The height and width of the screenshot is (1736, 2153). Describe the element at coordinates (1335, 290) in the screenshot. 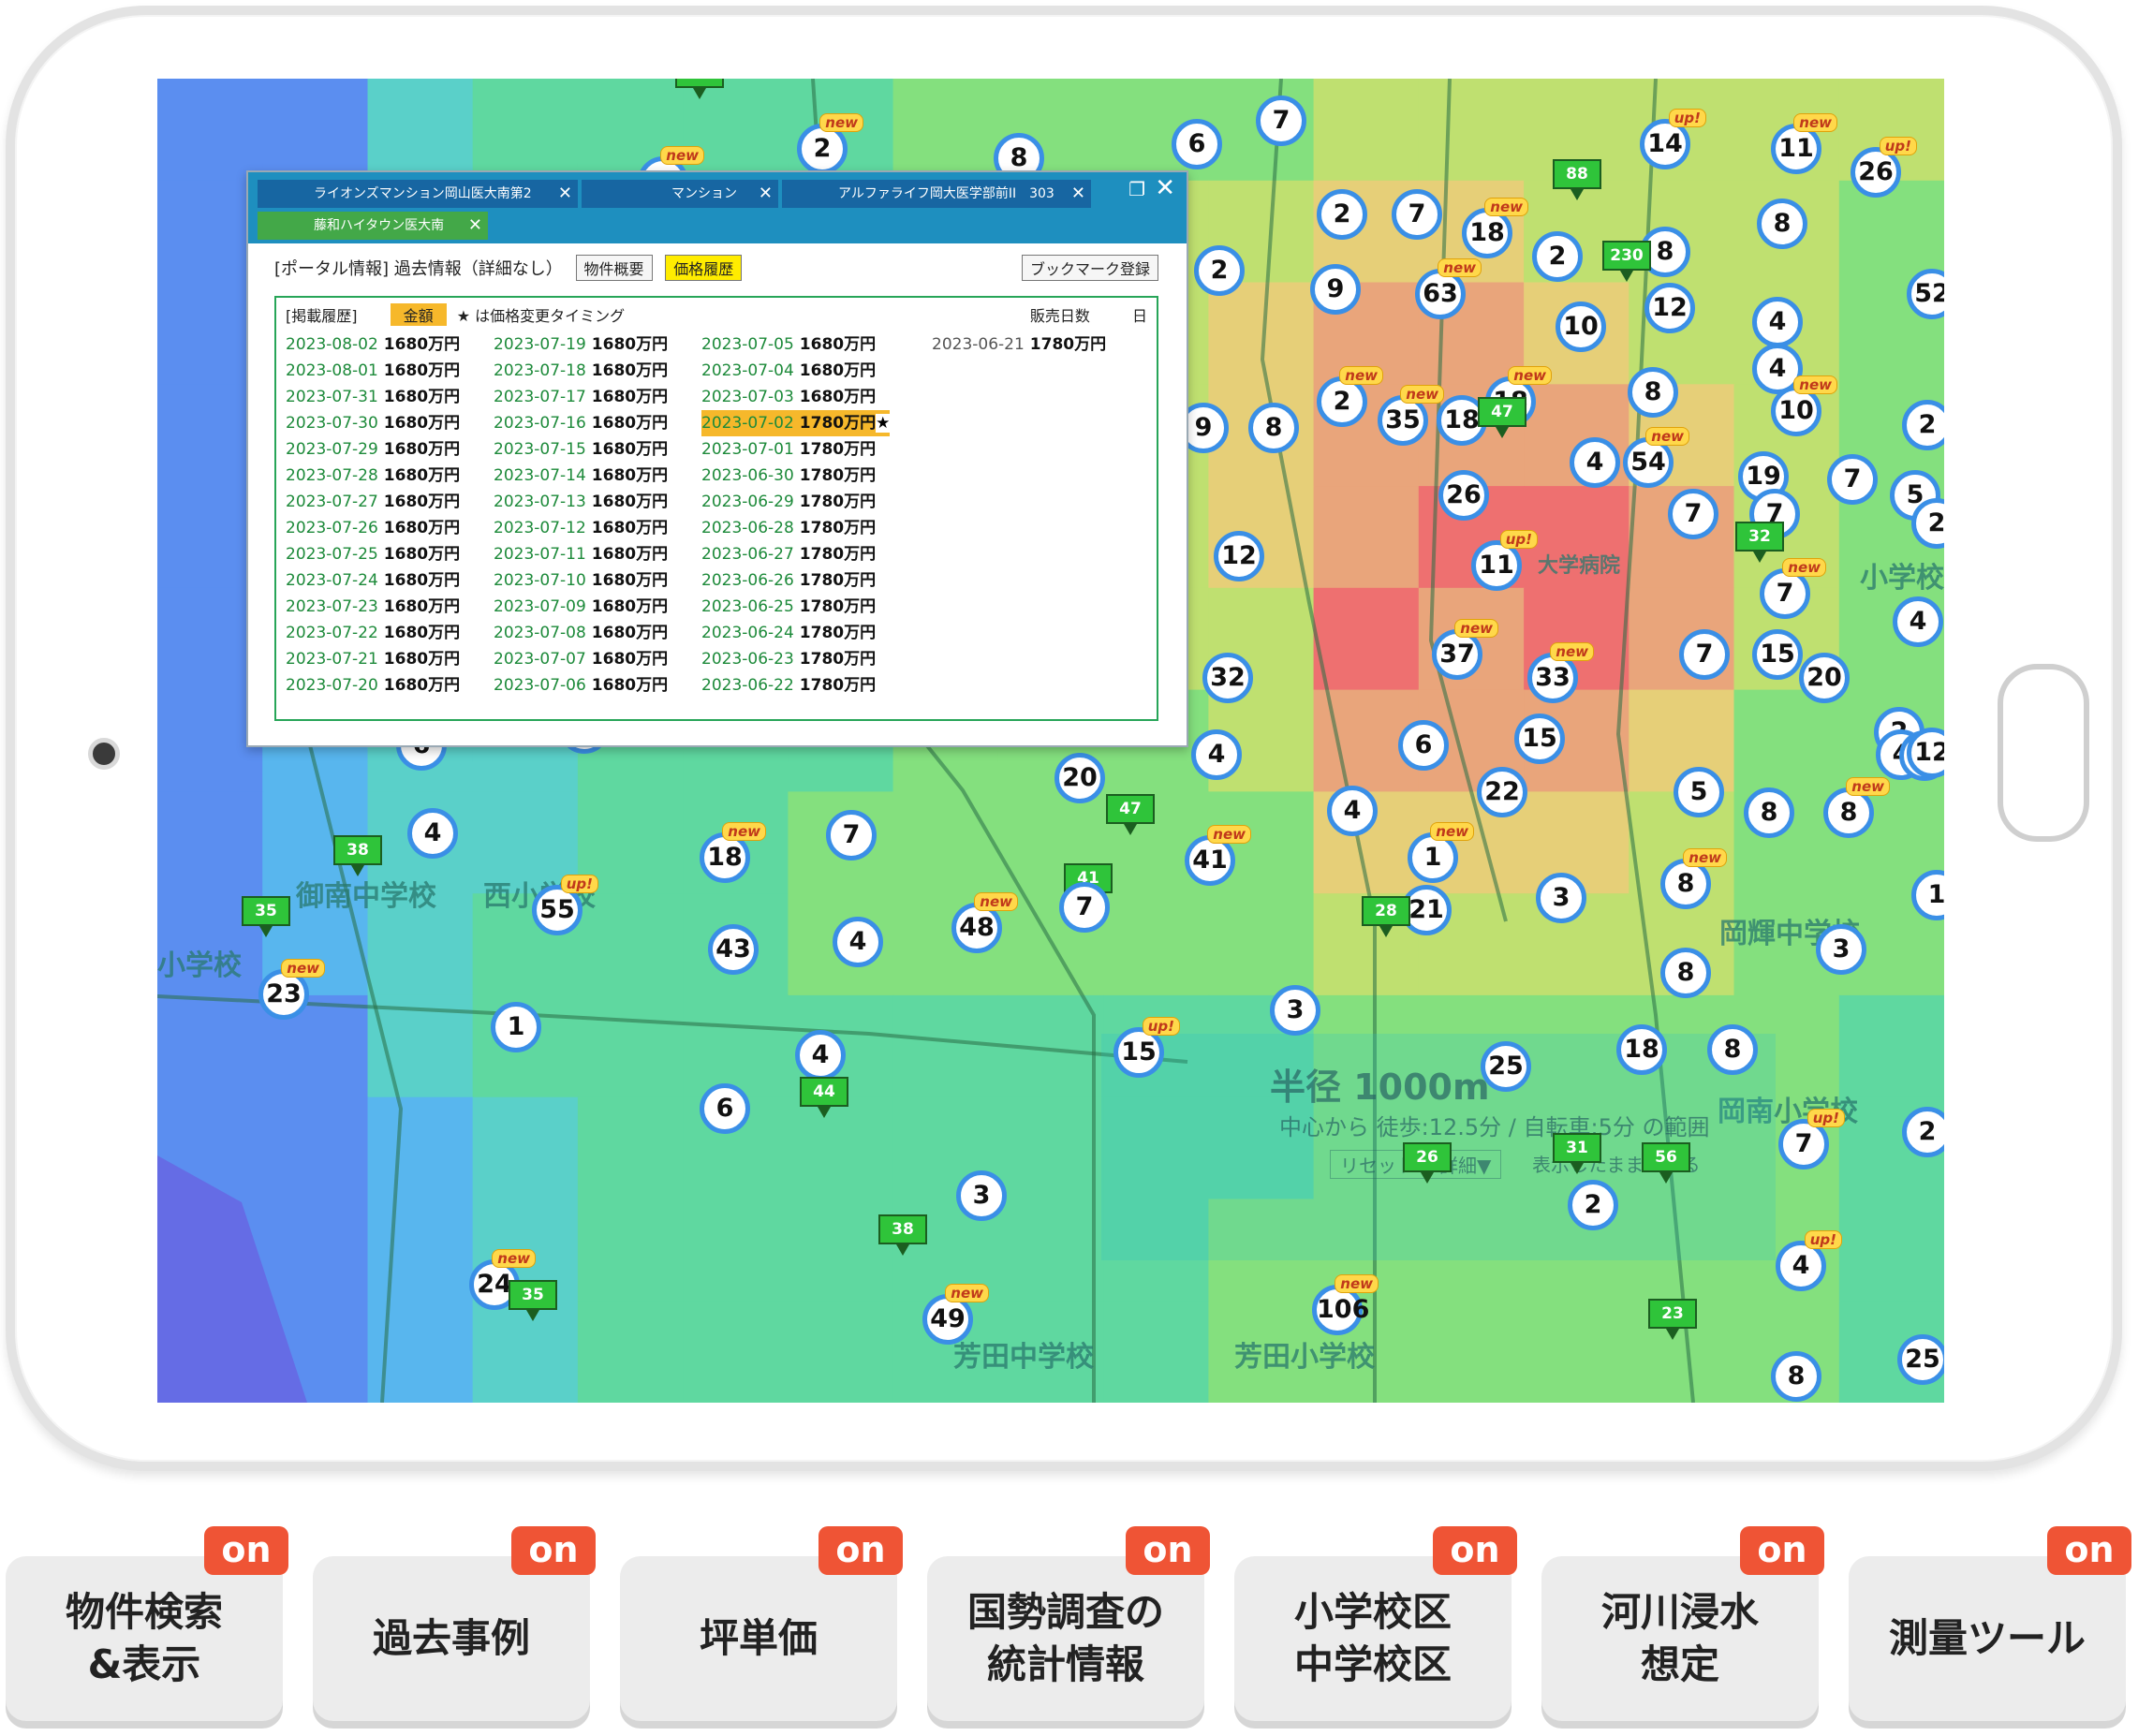

I see `property-marker: 9` at that location.